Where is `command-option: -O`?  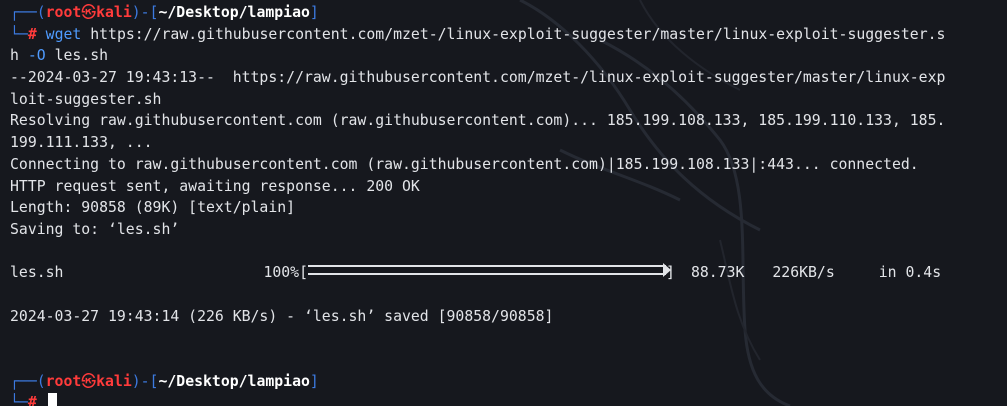 command-option: -O is located at coordinates (32, 56).